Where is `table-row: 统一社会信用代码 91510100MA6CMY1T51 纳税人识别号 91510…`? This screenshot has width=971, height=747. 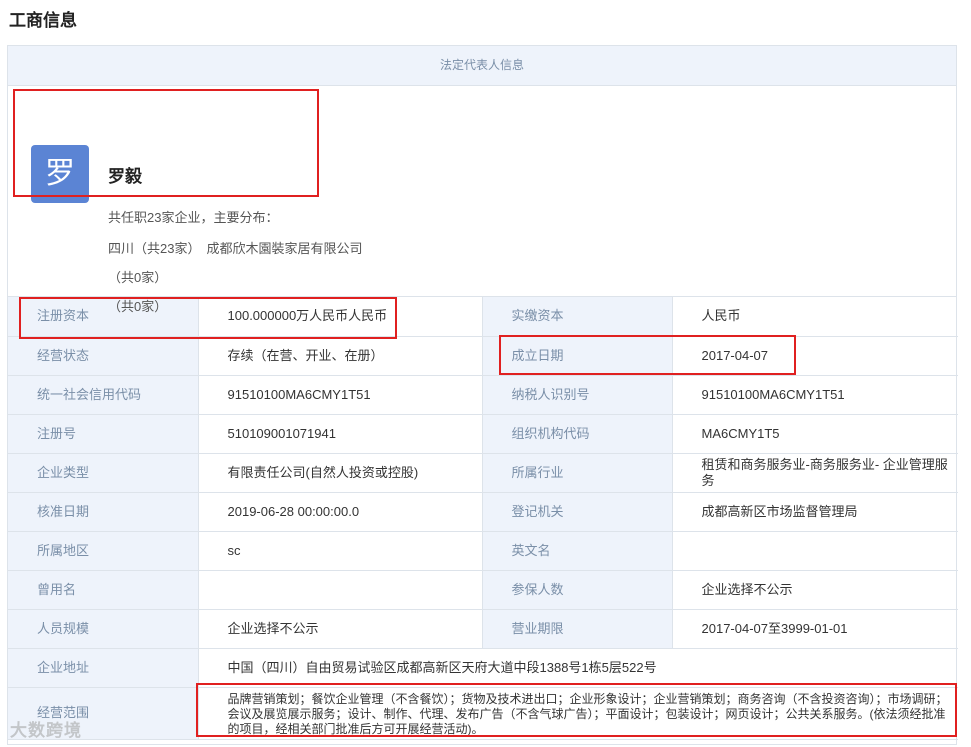 table-row: 统一社会信用代码 91510100MA6CMY1T51 纳税人识别号 91510… is located at coordinates (483, 394).